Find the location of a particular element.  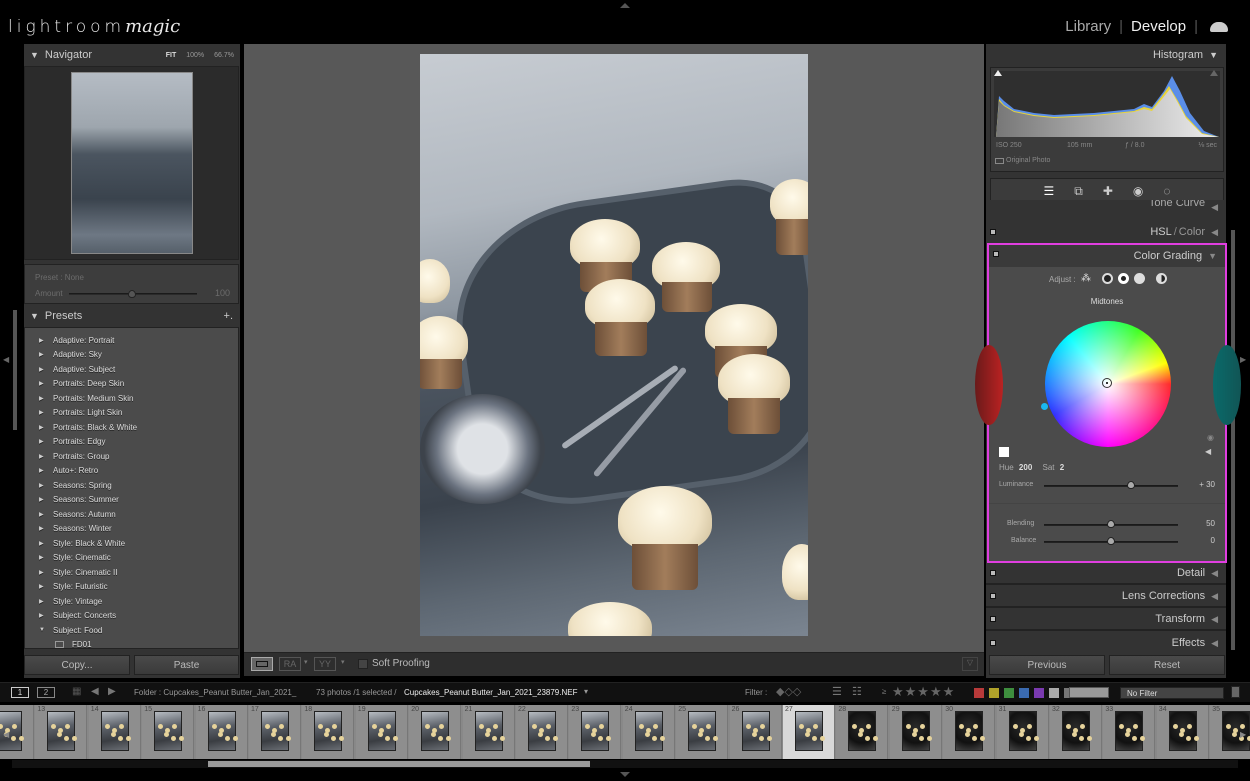

preset-item-fd01: FD01 is located at coordinates (131, 643).